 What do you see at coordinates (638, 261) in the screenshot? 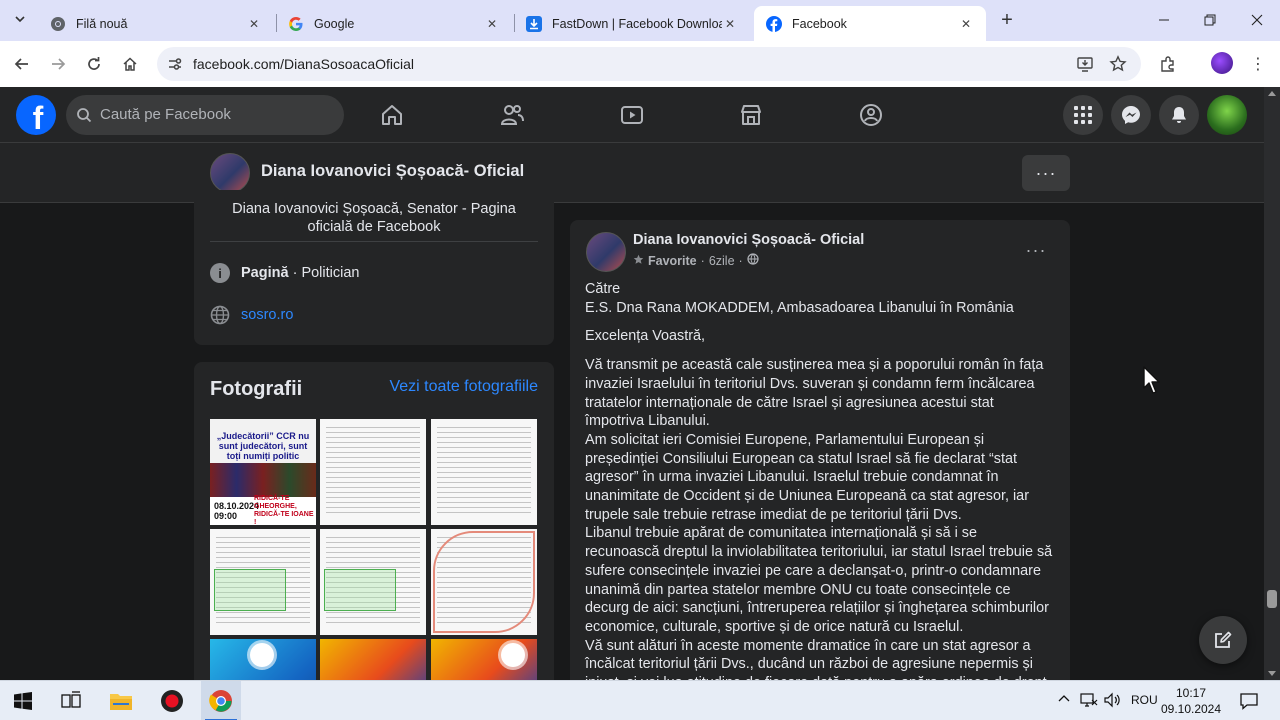
I see `star-icon` at bounding box center [638, 261].